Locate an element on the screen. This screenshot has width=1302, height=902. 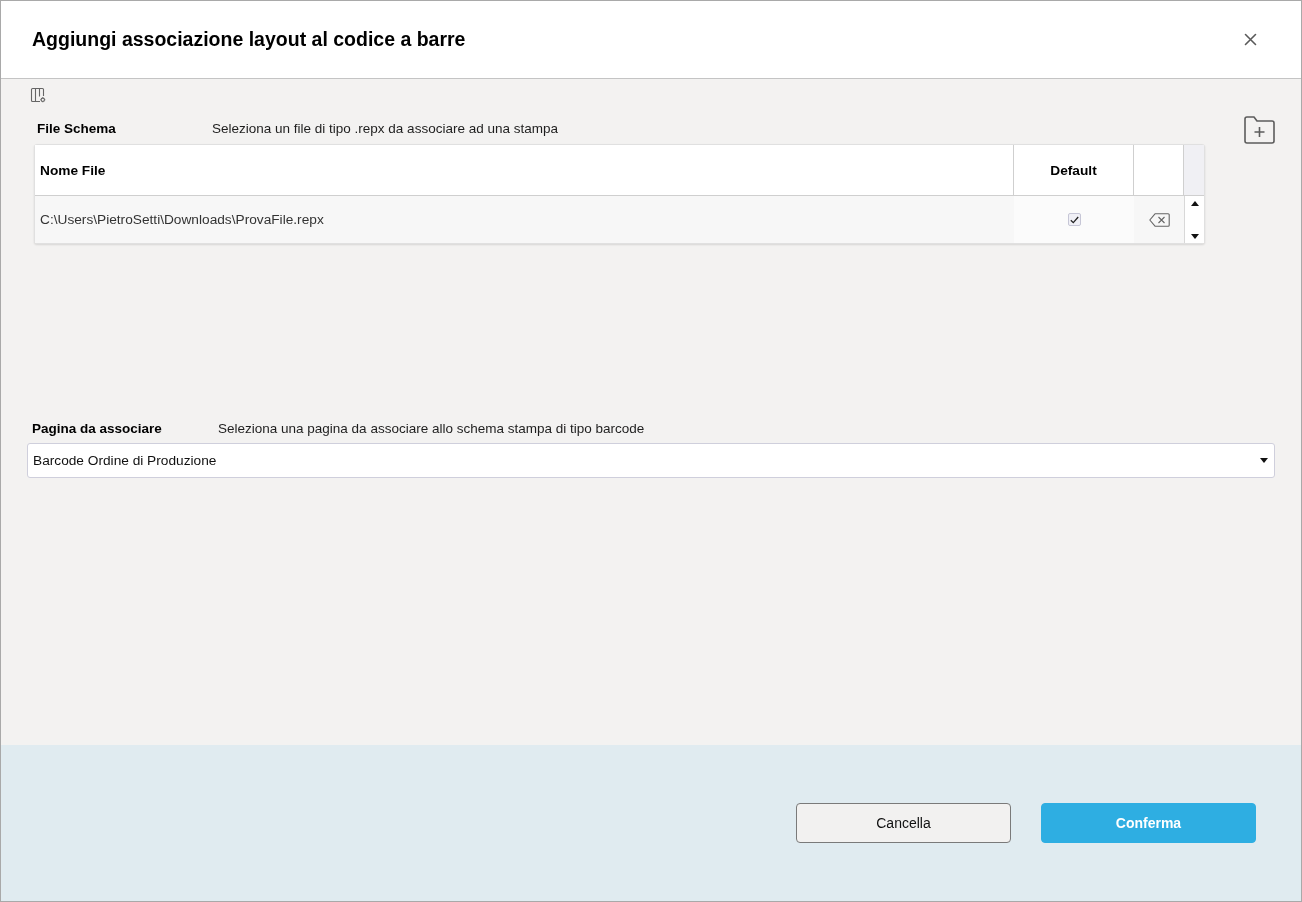
dropdown-value: Barcode Ordine di Produzione is located at coordinates (125, 460).